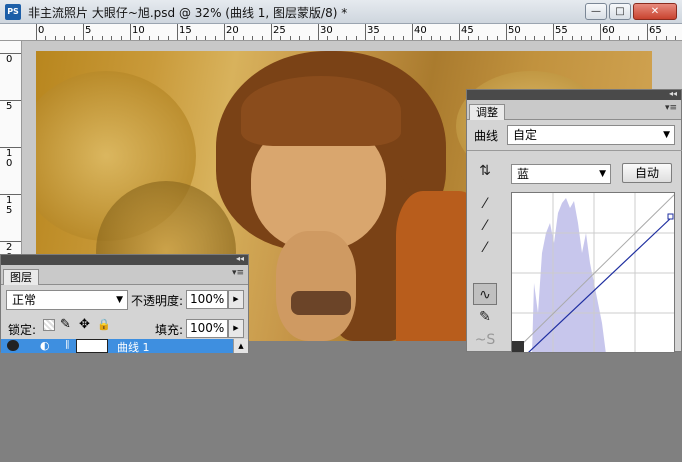  Describe the element at coordinates (485, 294) in the screenshot. I see `curve-edit-points-icon: ∿` at that location.